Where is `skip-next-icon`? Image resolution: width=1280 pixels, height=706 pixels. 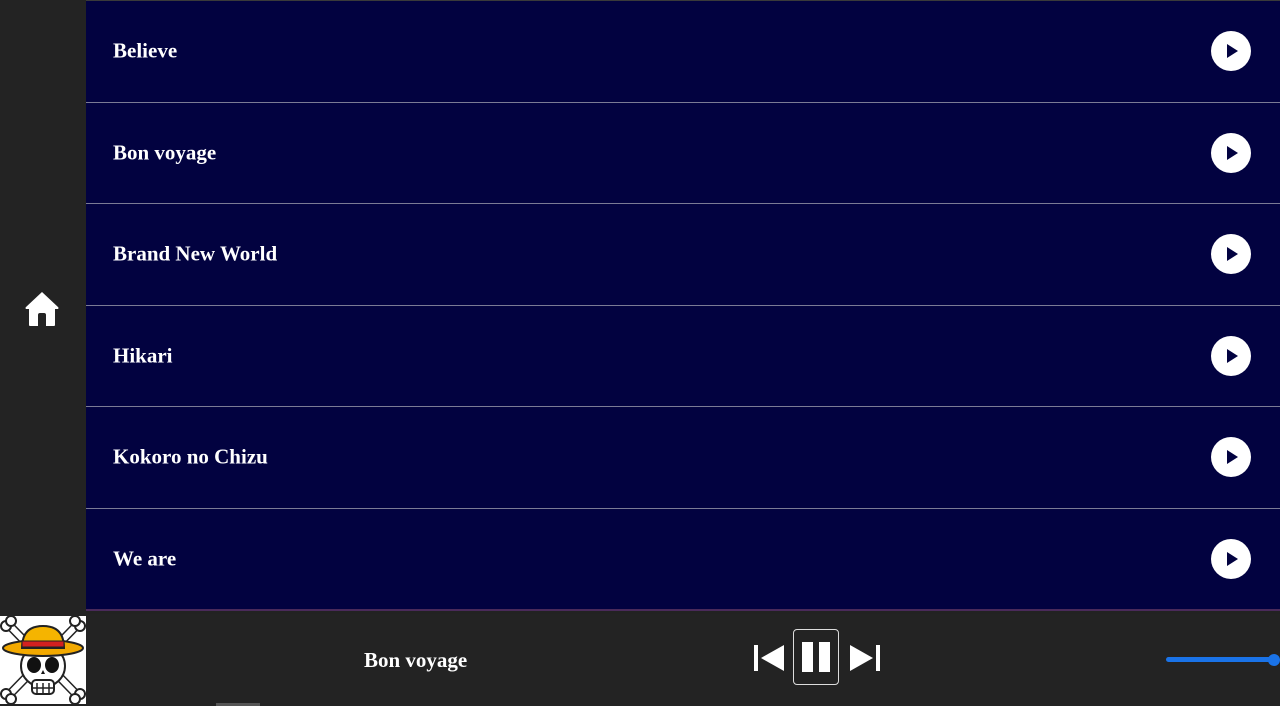
skip-next-icon is located at coordinates (865, 658).